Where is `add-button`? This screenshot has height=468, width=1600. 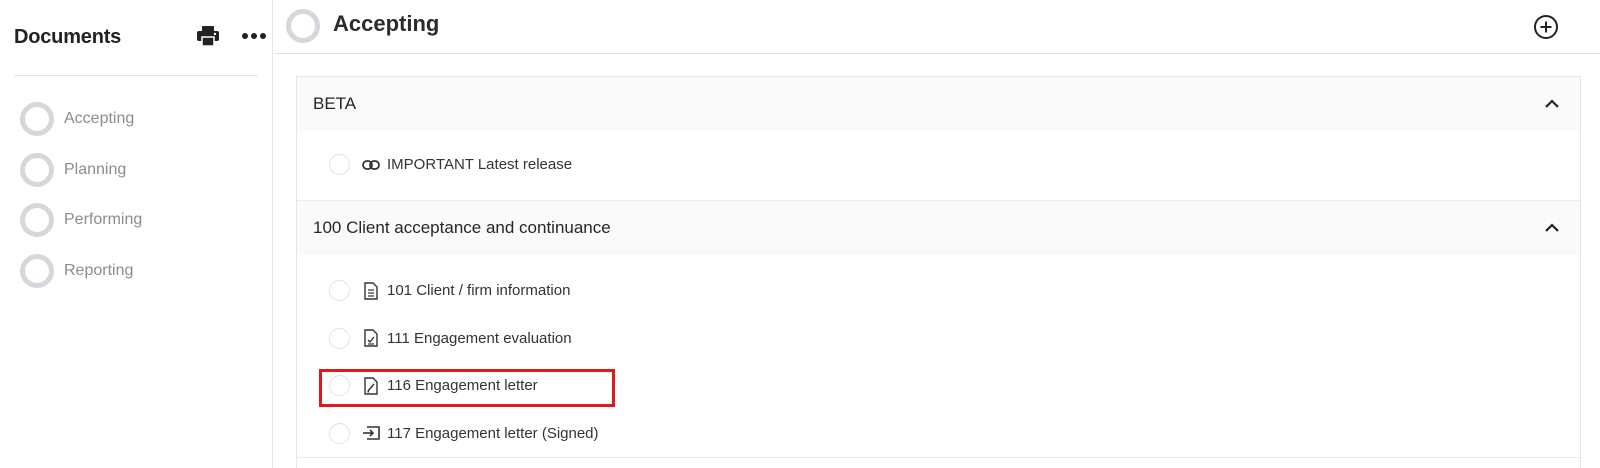 add-button is located at coordinates (1546, 27).